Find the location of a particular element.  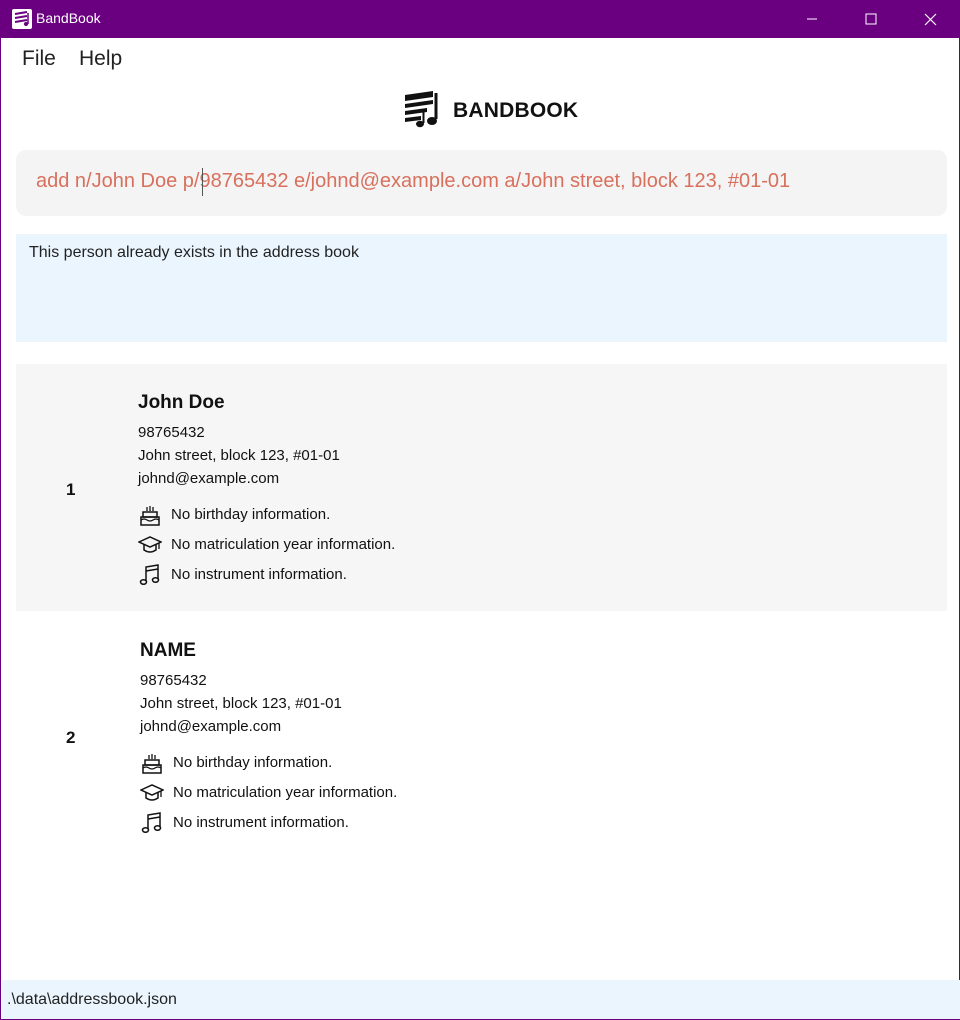

maximize-button is located at coordinates (871, 19).